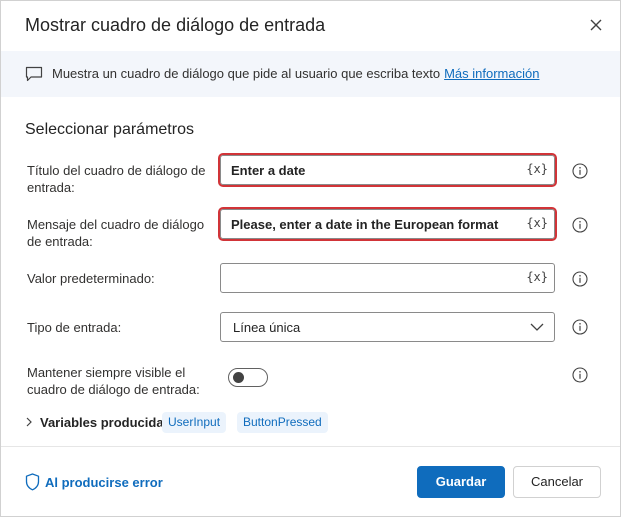  I want to click on on-error-label: Al producirse error, so click(104, 482).